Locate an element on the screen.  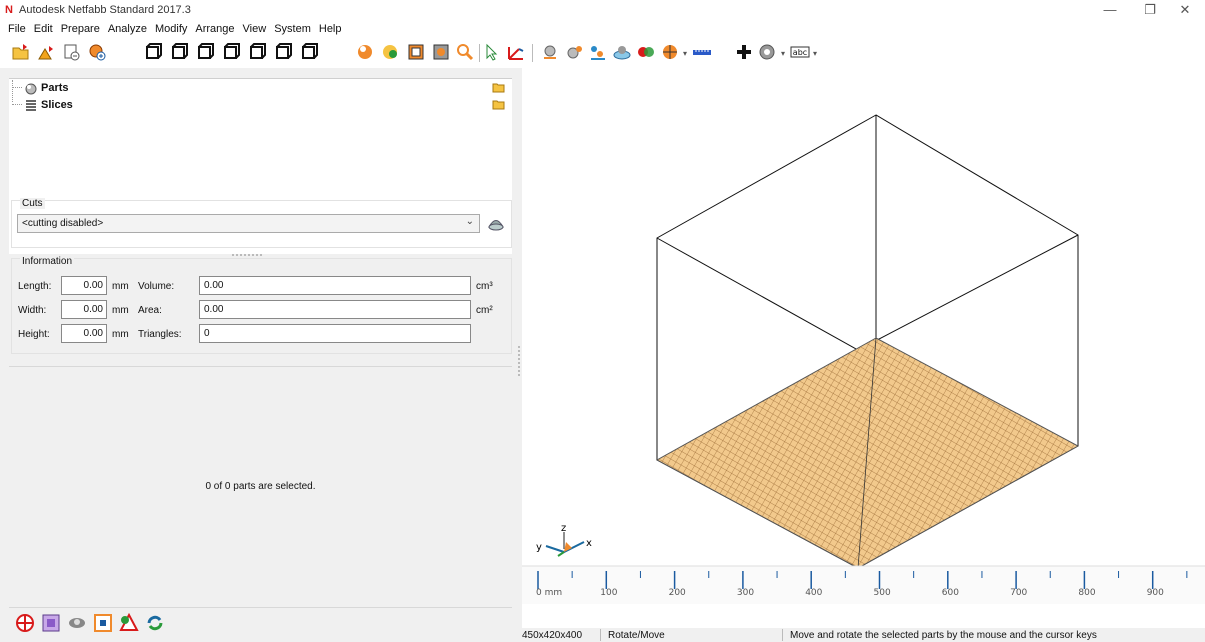
app-logo-icon: N is located at coordinates (9, 10).